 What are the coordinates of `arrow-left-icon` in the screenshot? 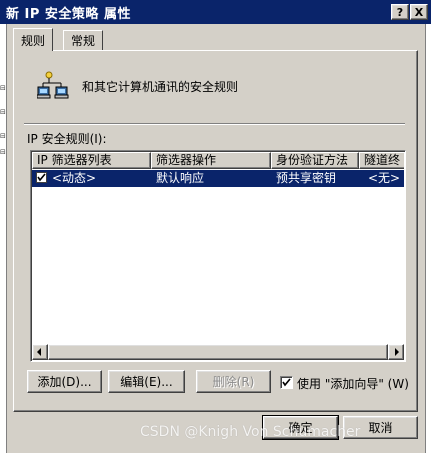 It's located at (39, 352).